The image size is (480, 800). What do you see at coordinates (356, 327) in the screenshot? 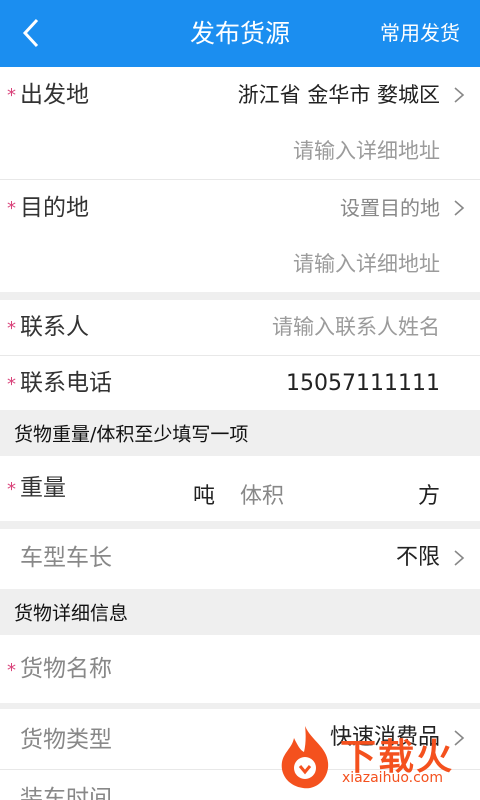
I see `contact-name-input: 请输入联系人姓名` at bounding box center [356, 327].